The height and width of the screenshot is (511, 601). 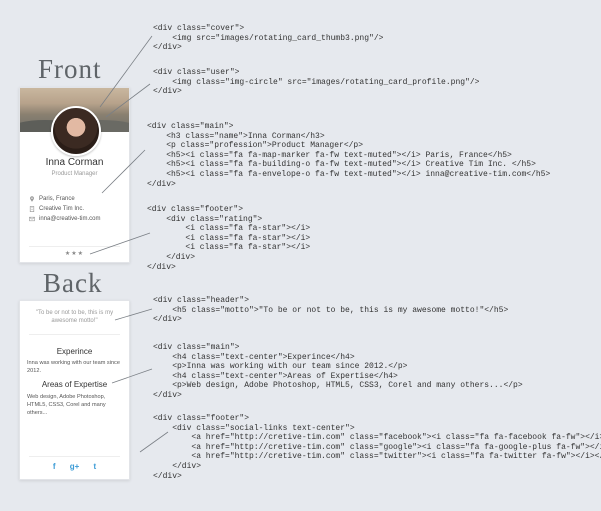 What do you see at coordinates (74, 254) in the screenshot?
I see `rating-stars: ★★★` at bounding box center [74, 254].